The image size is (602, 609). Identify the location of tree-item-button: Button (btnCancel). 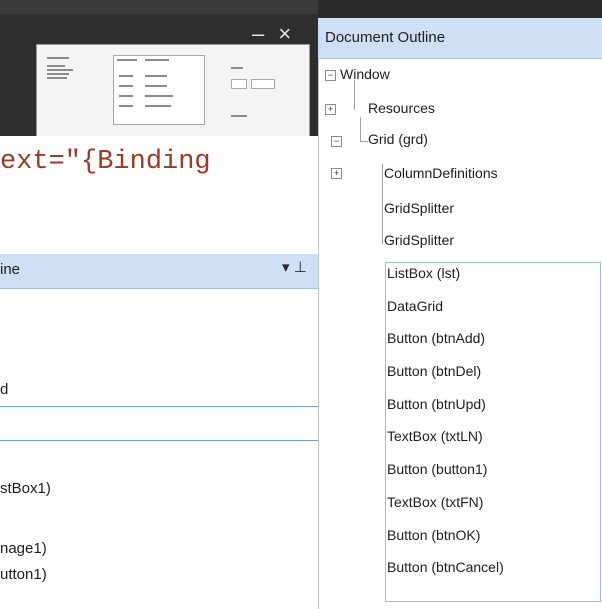
(445, 567).